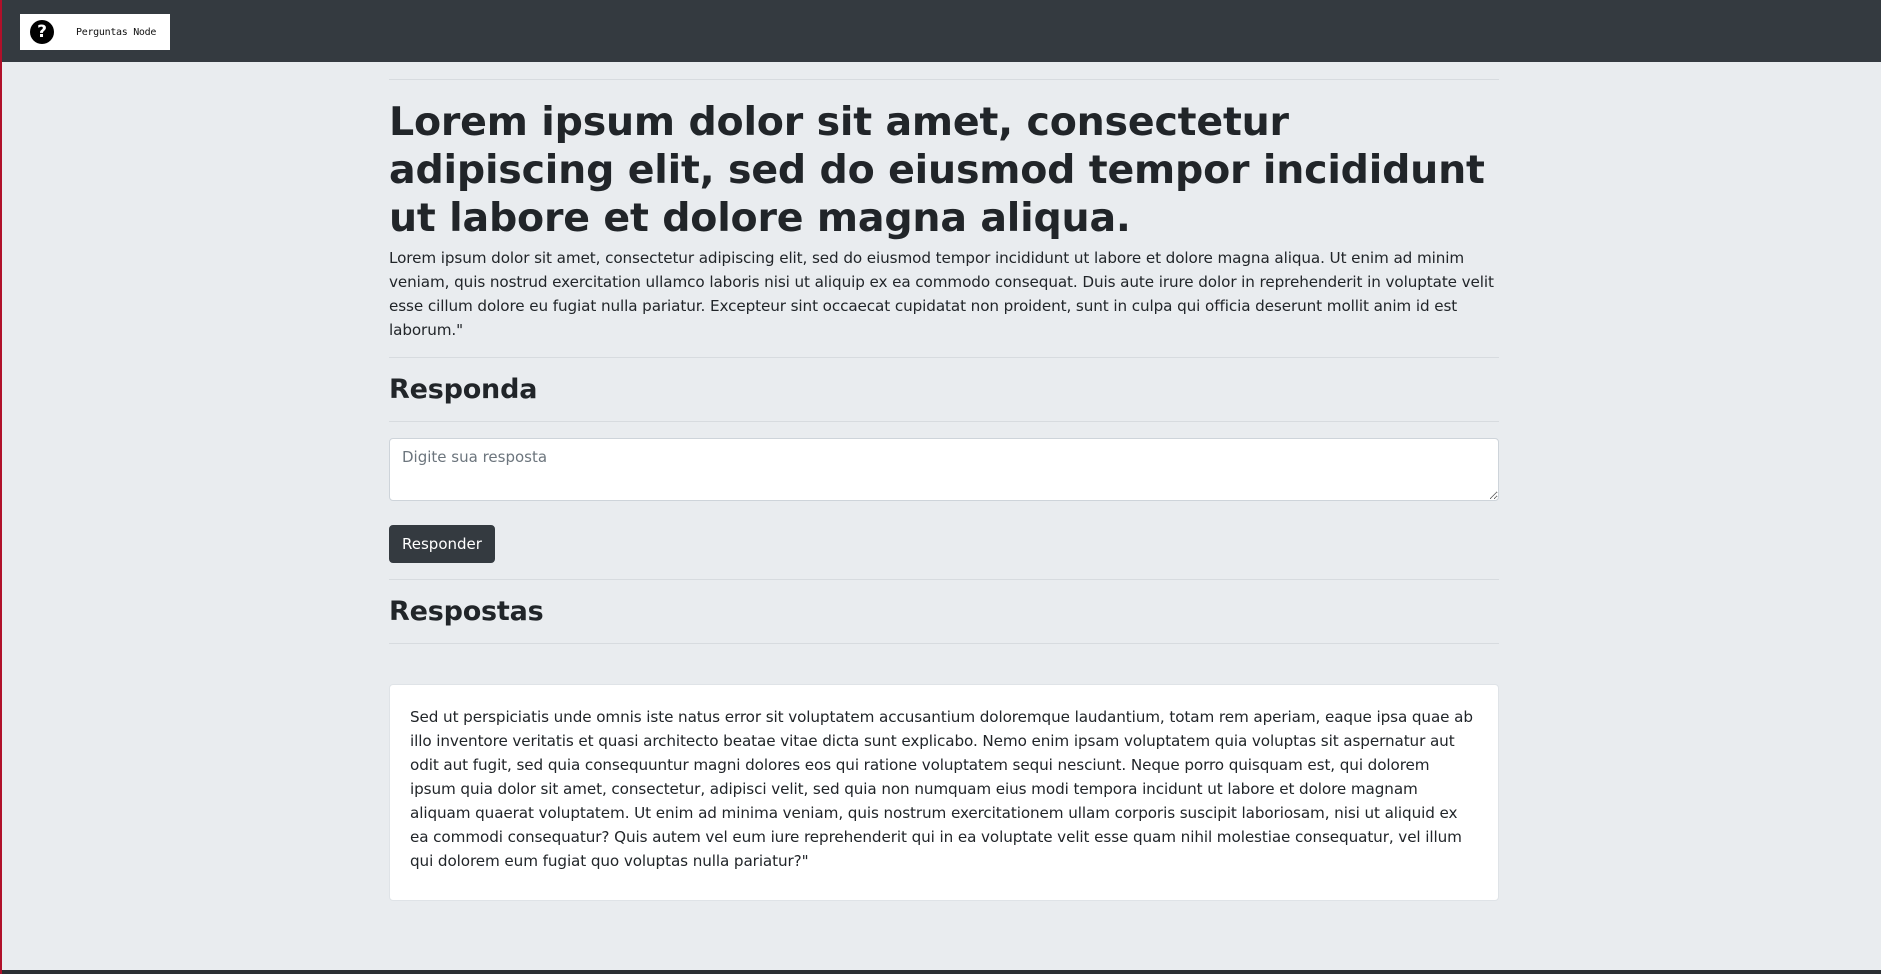 The width and height of the screenshot is (1881, 974). What do you see at coordinates (941, 972) in the screenshot?
I see `taskbar-edge` at bounding box center [941, 972].